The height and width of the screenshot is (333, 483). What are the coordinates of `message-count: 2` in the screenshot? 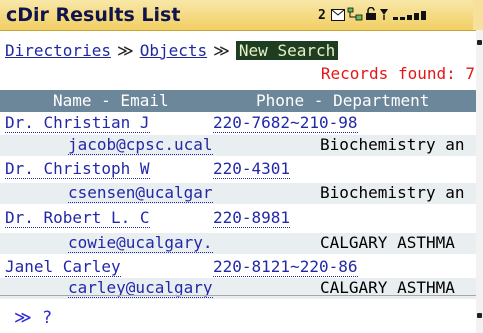 It's located at (322, 15).